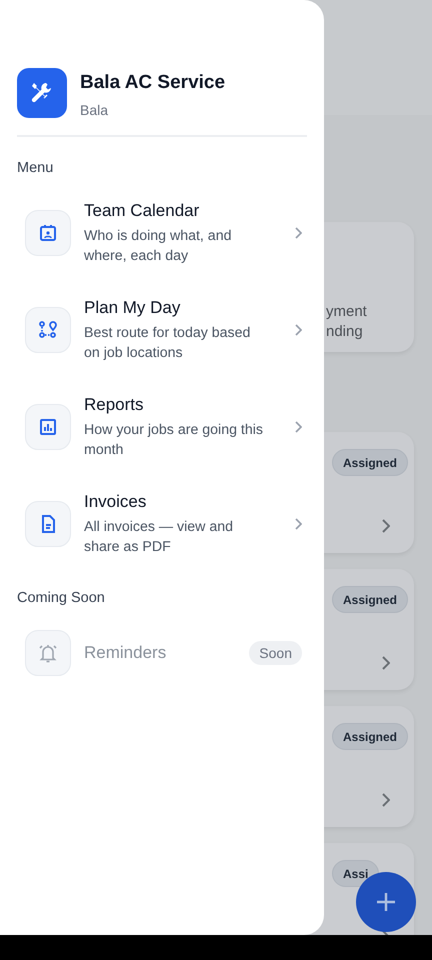 This screenshot has width=432, height=960. Describe the element at coordinates (168, 343) in the screenshot. I see `menu-item-description: Best route for today based on job locations` at that location.